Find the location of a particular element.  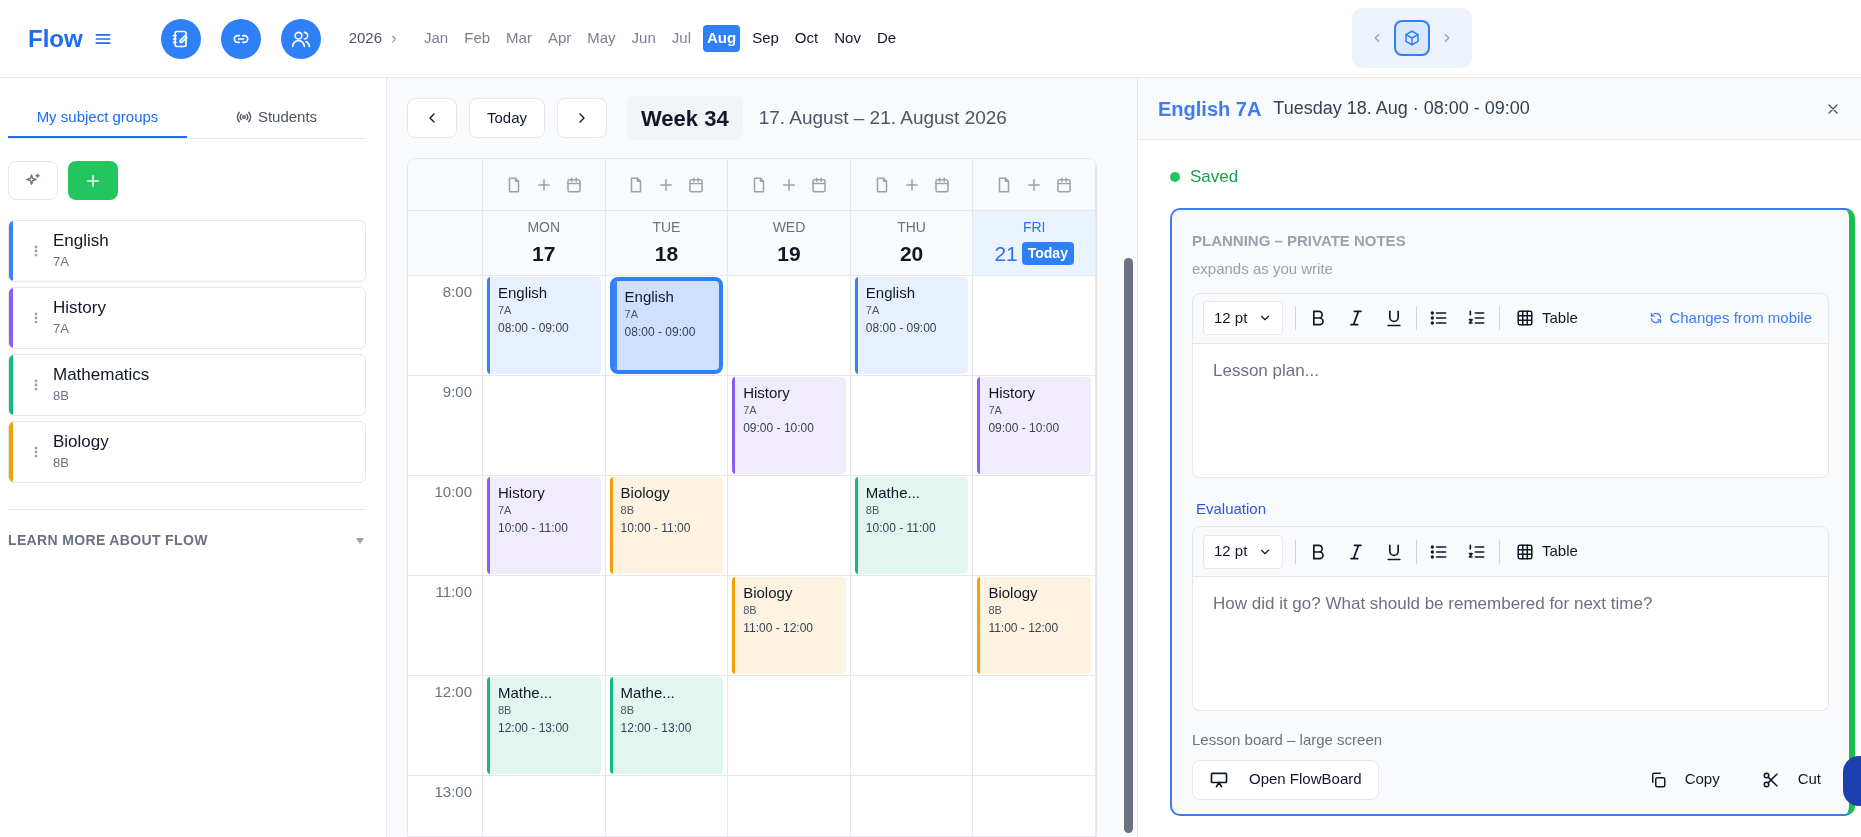

hour-label: 9:00 is located at coordinates (457, 391).